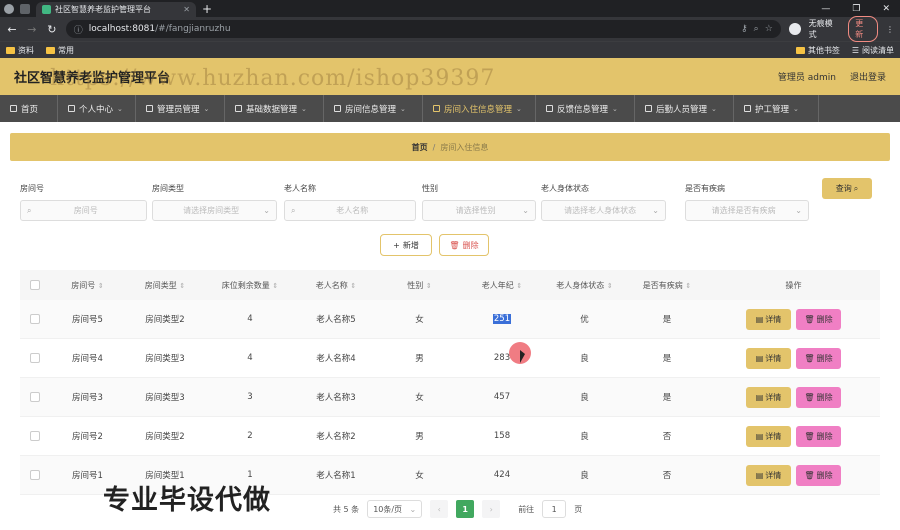 This screenshot has height=530, width=900. What do you see at coordinates (250, 285) in the screenshot?
I see `column-header: 床位剩余数量 ⇕` at bounding box center [250, 285].